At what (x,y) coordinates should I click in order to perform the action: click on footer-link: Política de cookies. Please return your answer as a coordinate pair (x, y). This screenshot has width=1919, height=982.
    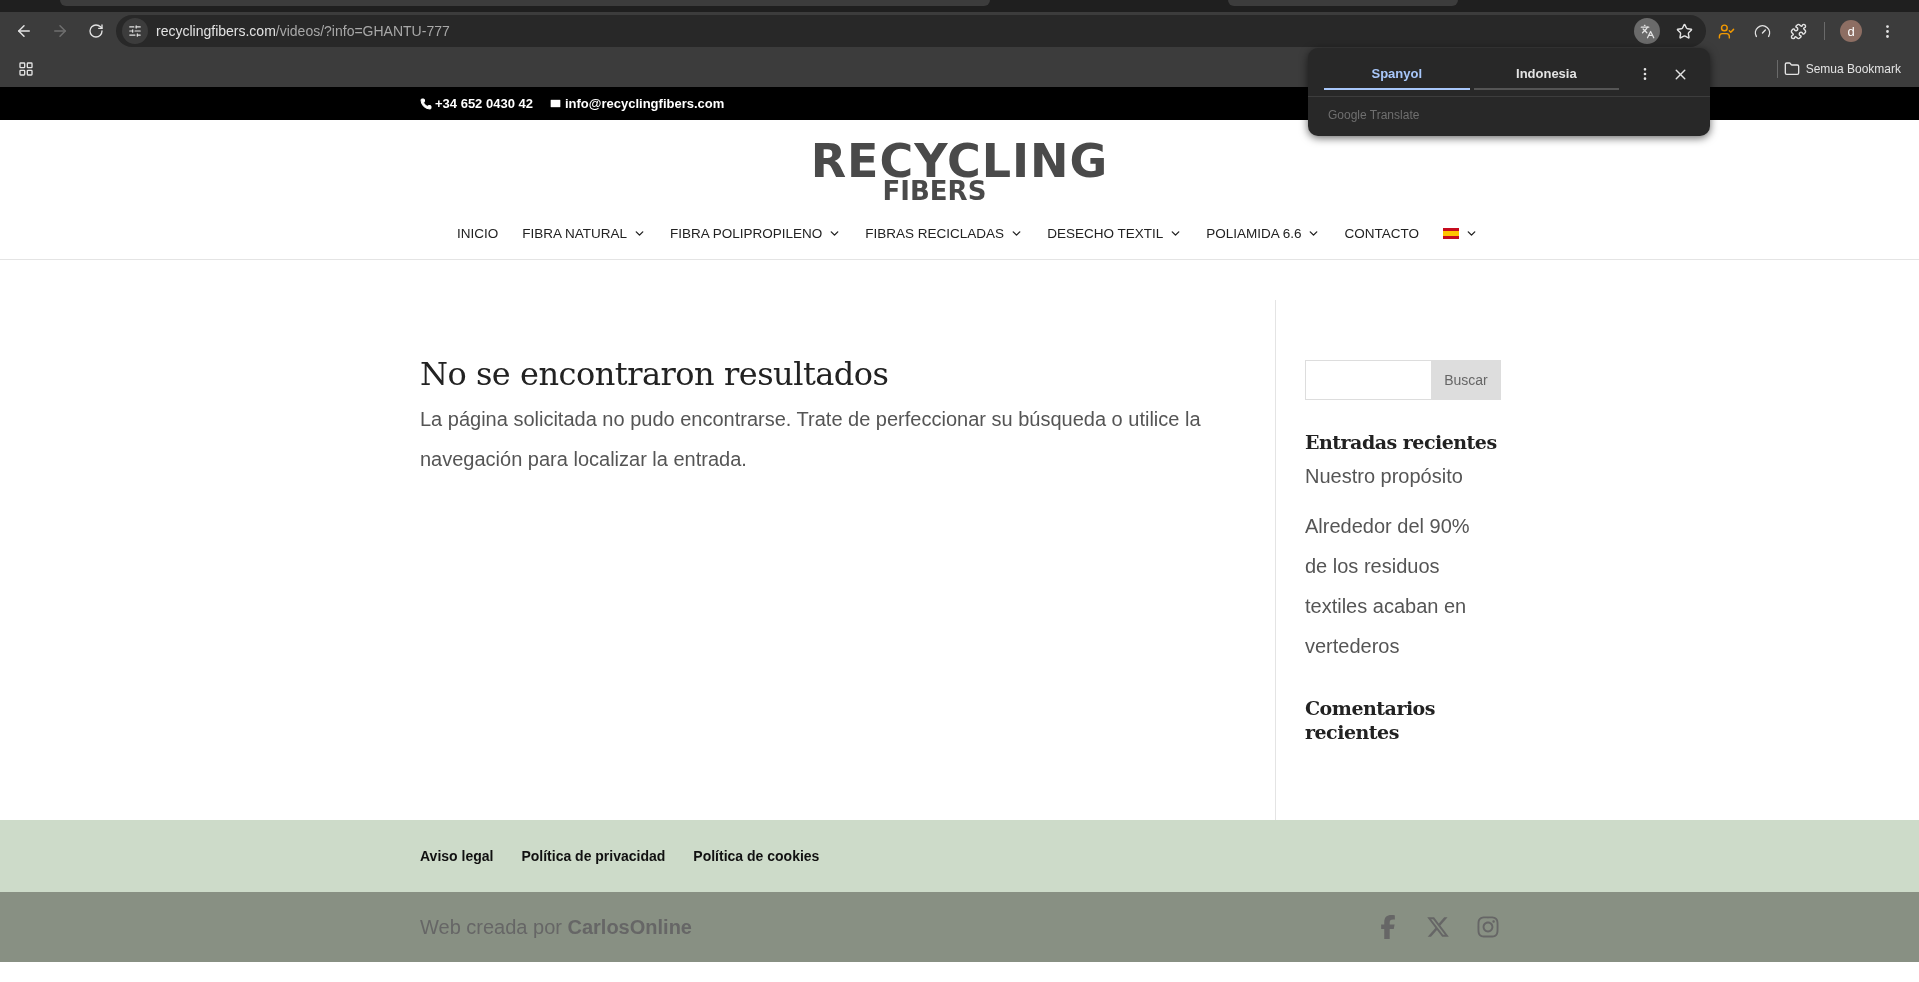
    Looking at the image, I should click on (756, 856).